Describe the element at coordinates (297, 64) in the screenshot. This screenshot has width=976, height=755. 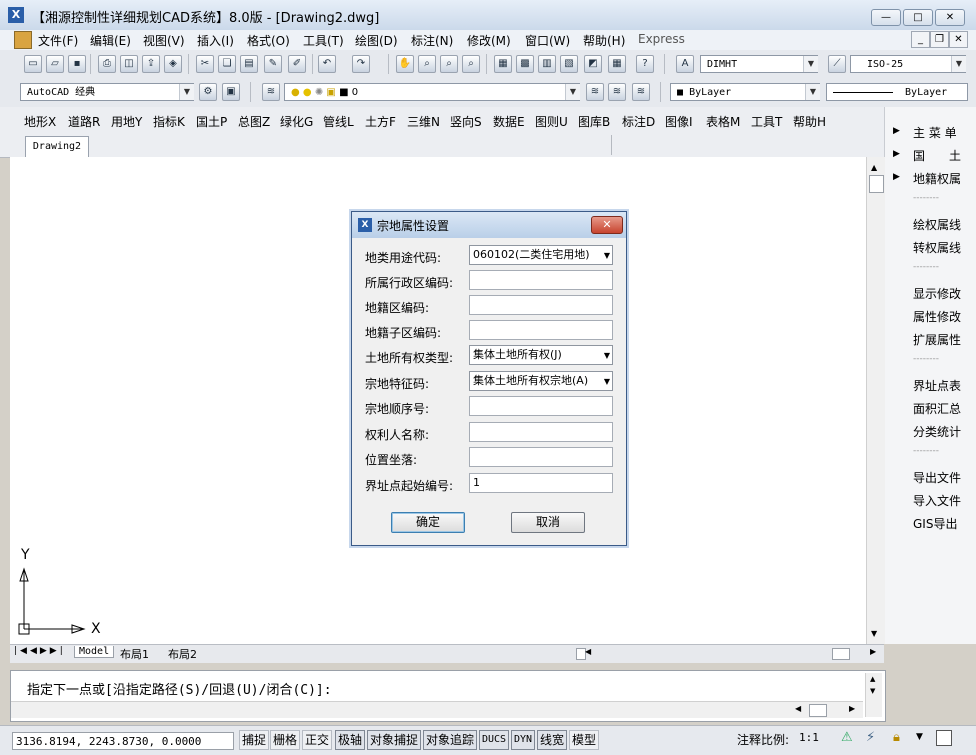
I see `block-editor-icon: ✐` at that location.